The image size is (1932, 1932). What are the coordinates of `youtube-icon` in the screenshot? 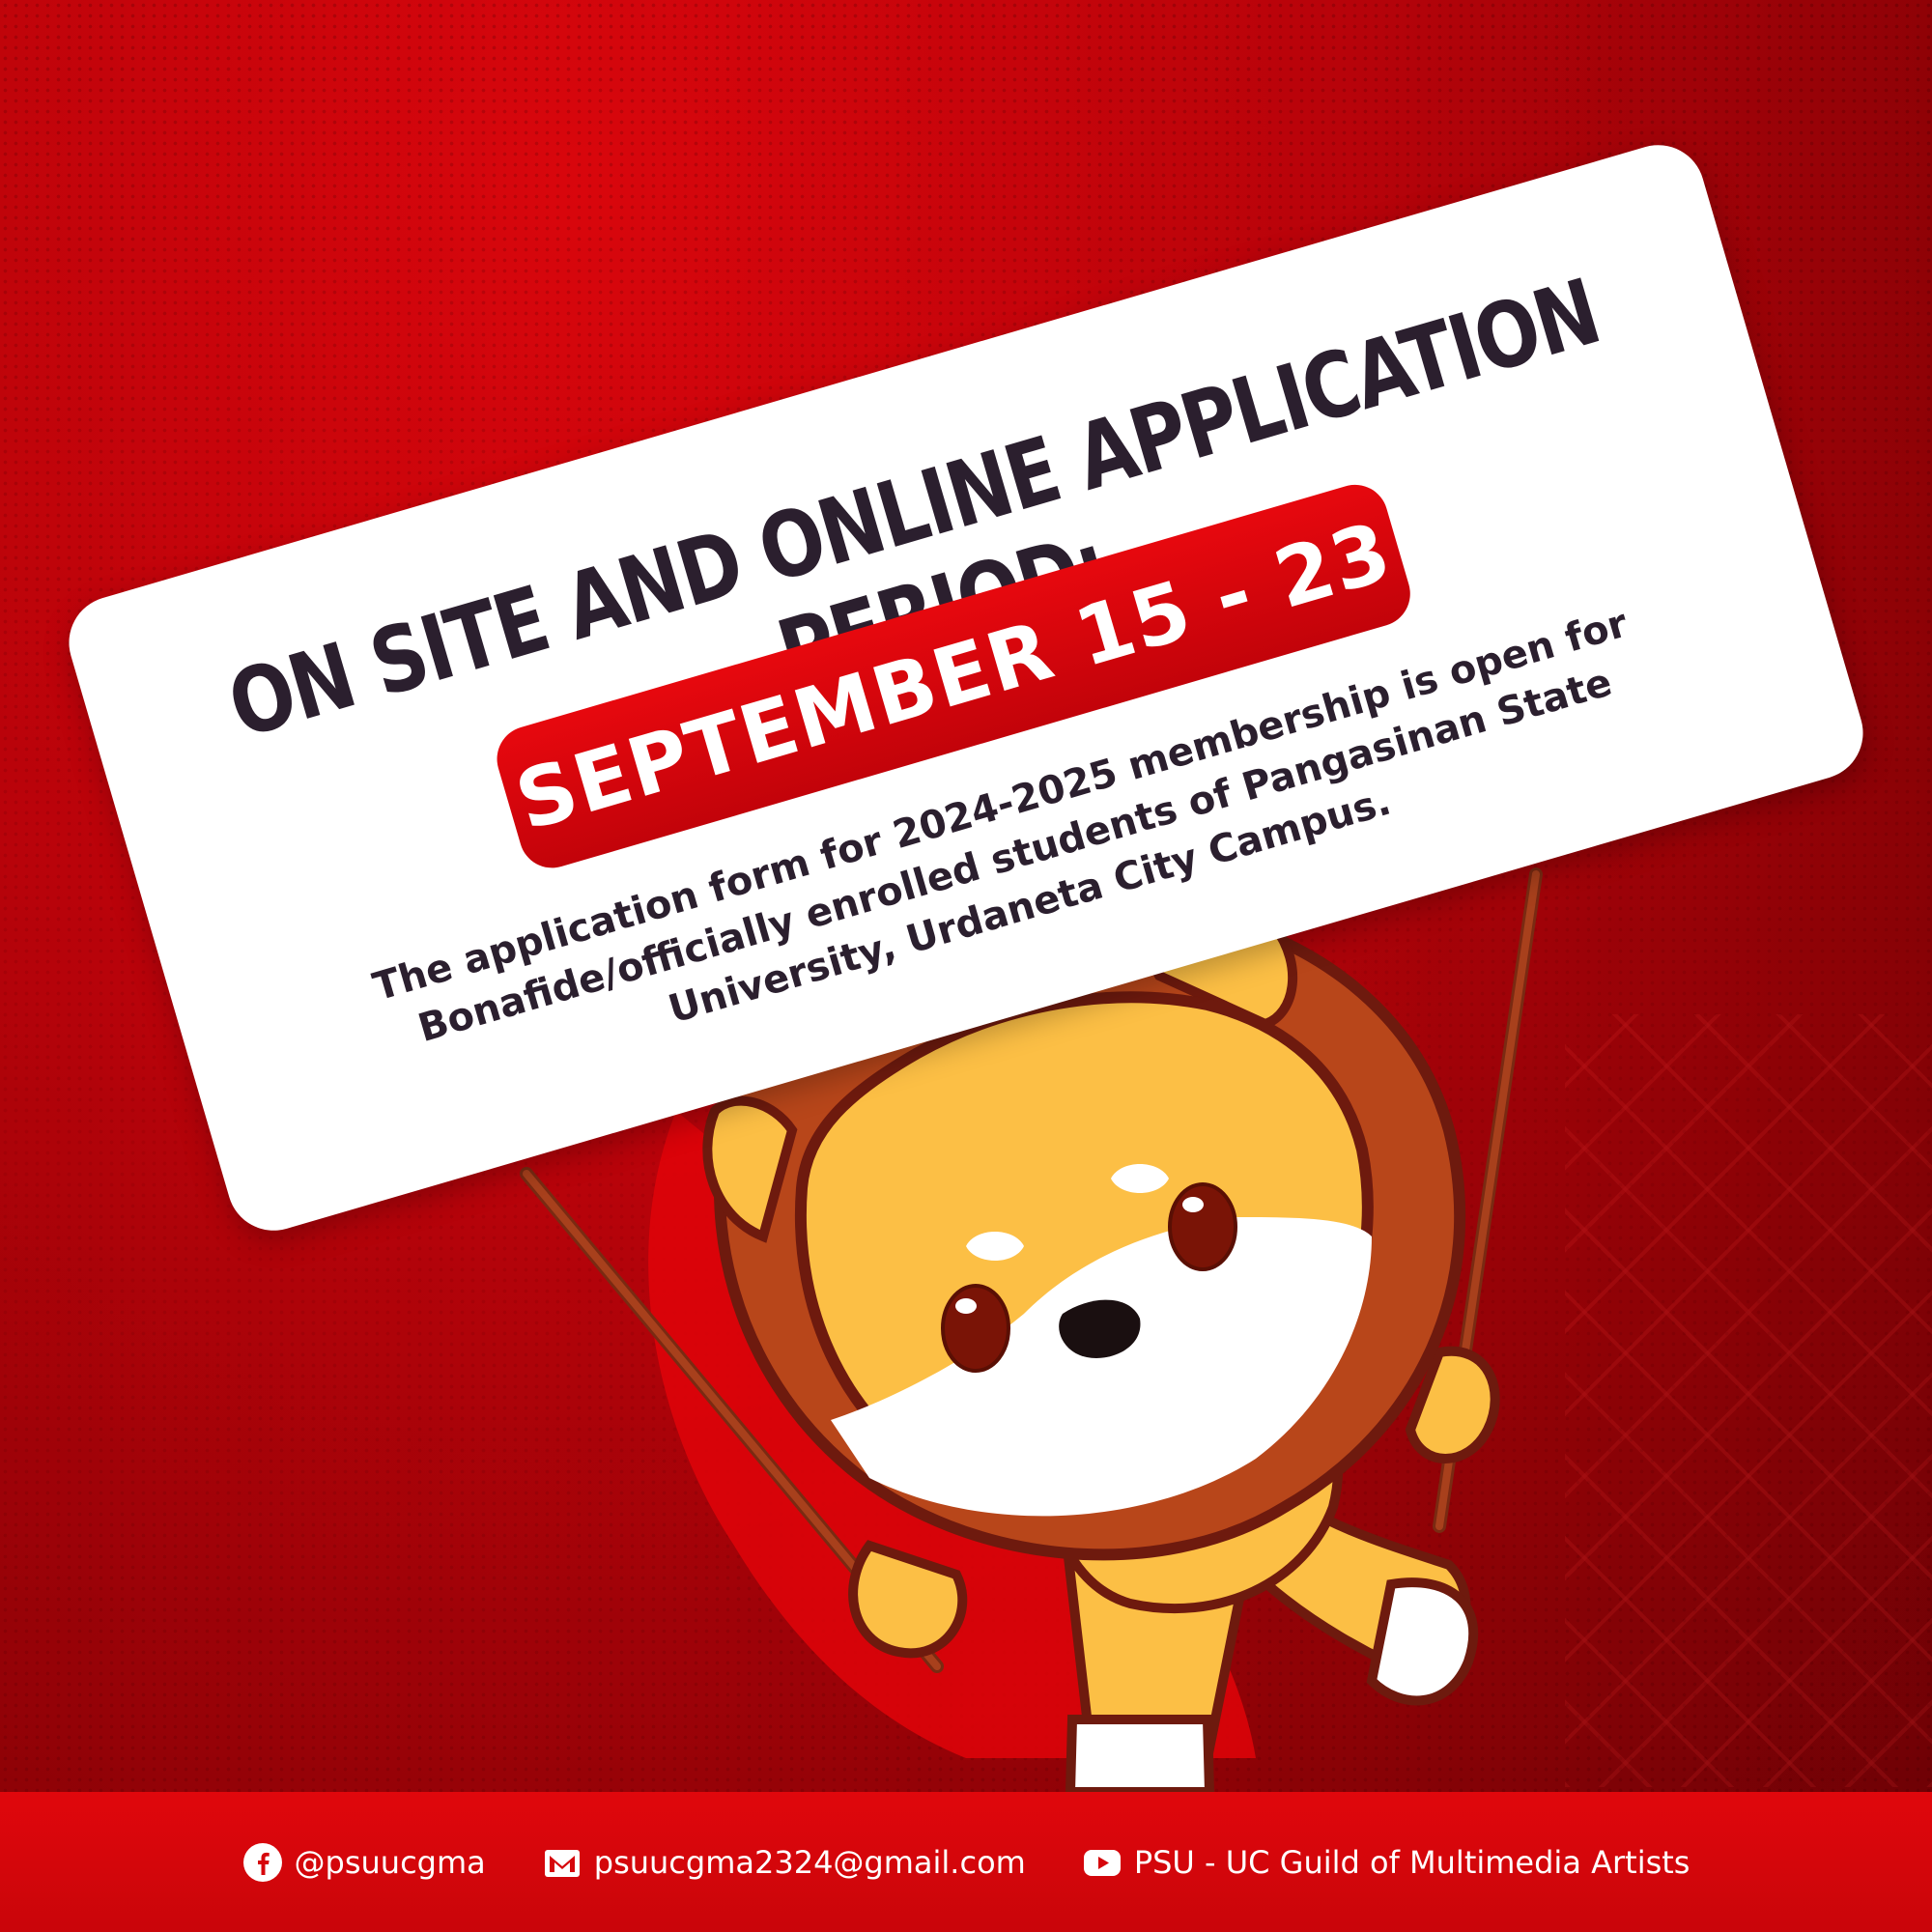 It's located at (1102, 1862).